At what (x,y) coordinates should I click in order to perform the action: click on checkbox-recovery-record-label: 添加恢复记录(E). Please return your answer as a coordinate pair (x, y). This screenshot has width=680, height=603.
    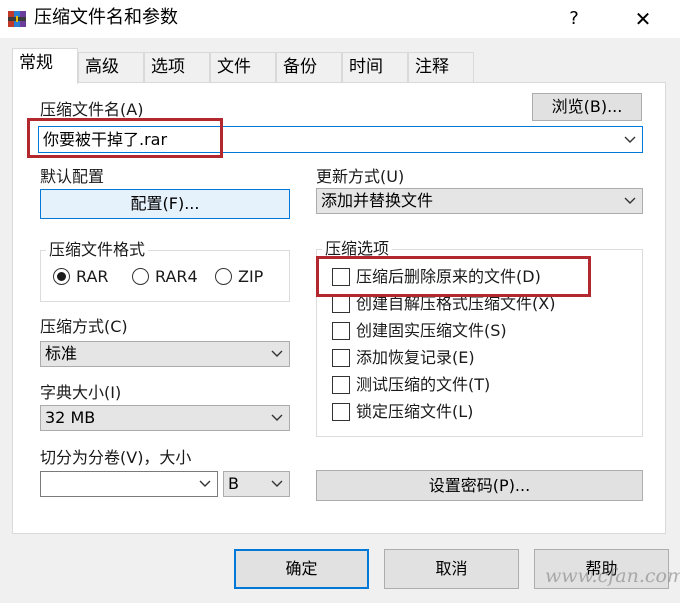
    Looking at the image, I should click on (415, 357).